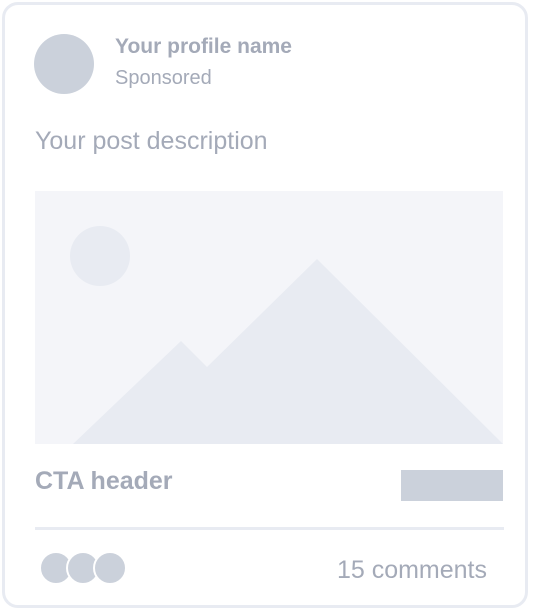  What do you see at coordinates (151, 141) in the screenshot?
I see `post-description: Your post description` at bounding box center [151, 141].